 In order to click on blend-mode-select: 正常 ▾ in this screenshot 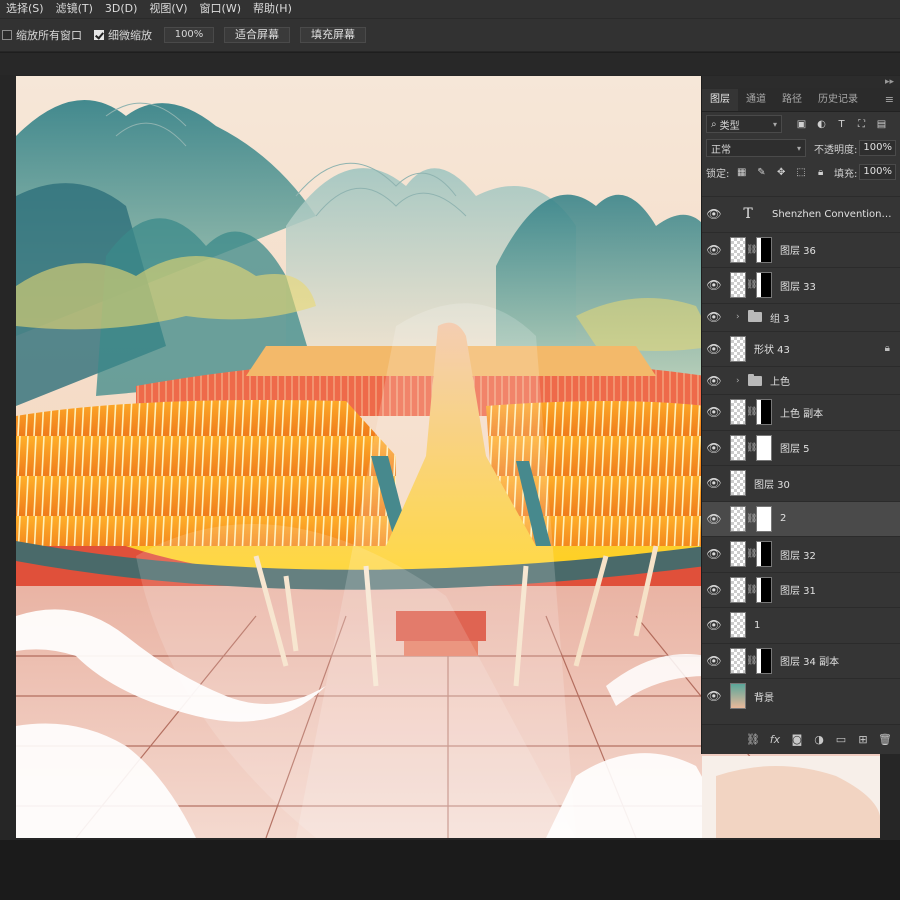, I will do `click(756, 148)`.